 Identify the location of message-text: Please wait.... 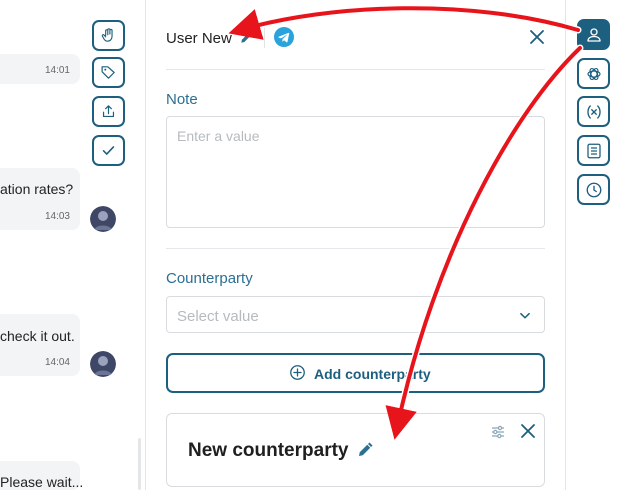
(42, 482).